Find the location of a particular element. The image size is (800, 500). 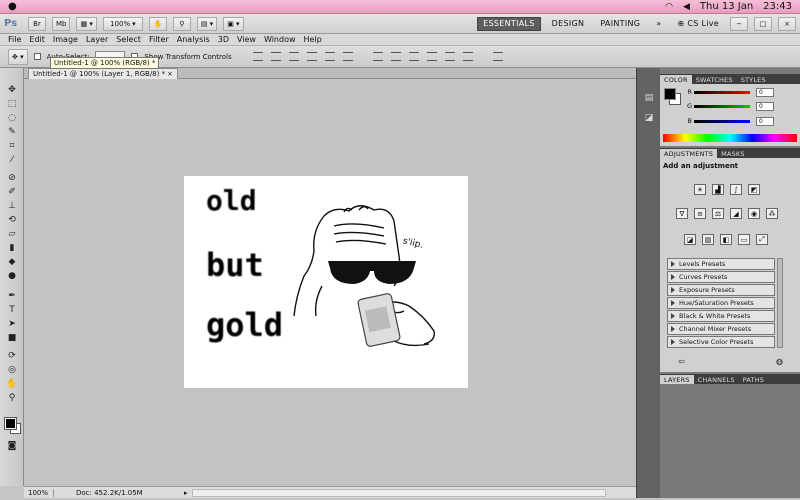

align-right-icon is located at coordinates (347, 56).